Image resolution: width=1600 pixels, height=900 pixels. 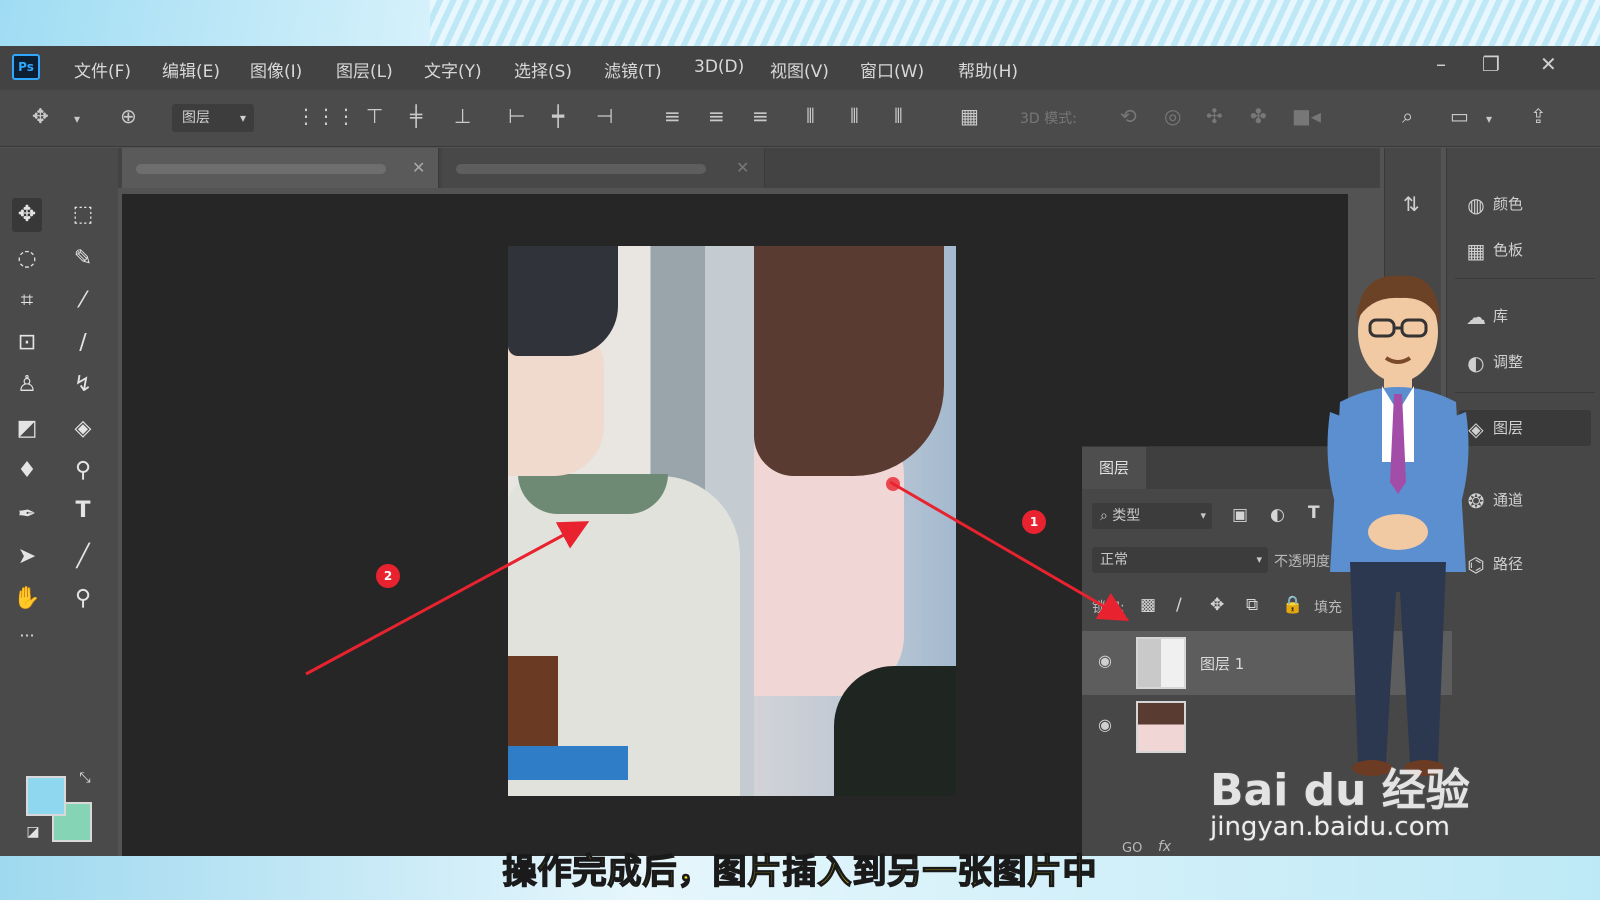 What do you see at coordinates (46, 796) in the screenshot?
I see `foreground-color-swatch` at bounding box center [46, 796].